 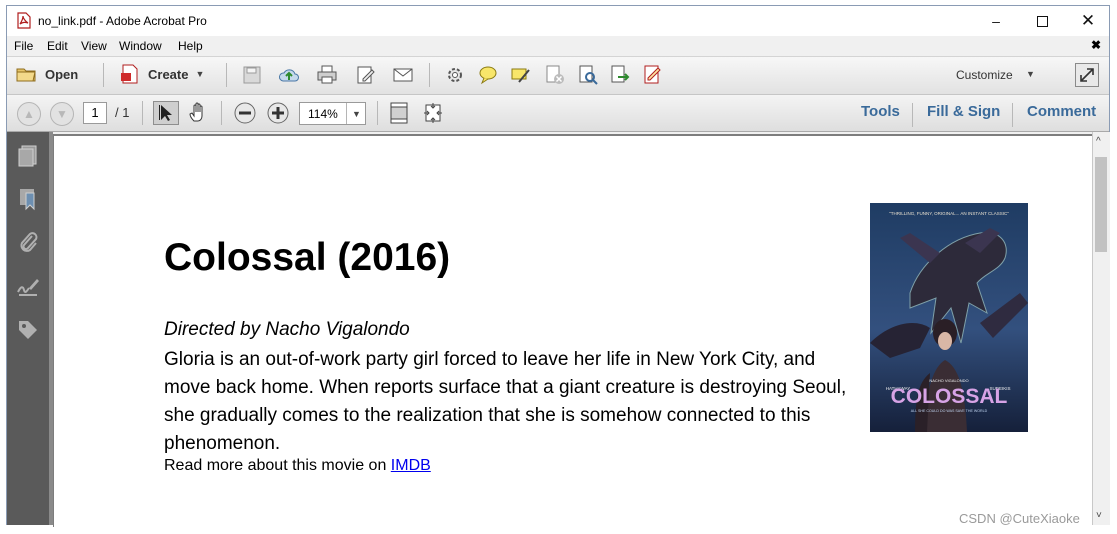 What do you see at coordinates (521, 75) in the screenshot?
I see `highlight-text-icon` at bounding box center [521, 75].